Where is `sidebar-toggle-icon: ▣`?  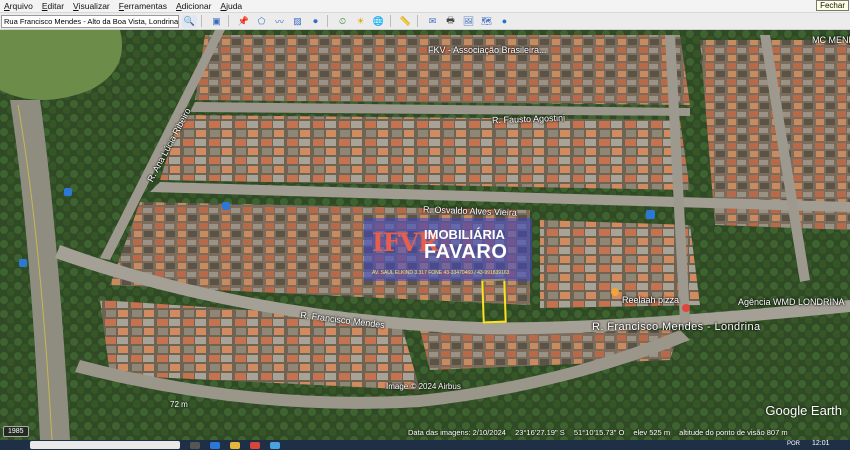 sidebar-toggle-icon: ▣ is located at coordinates (216, 21).